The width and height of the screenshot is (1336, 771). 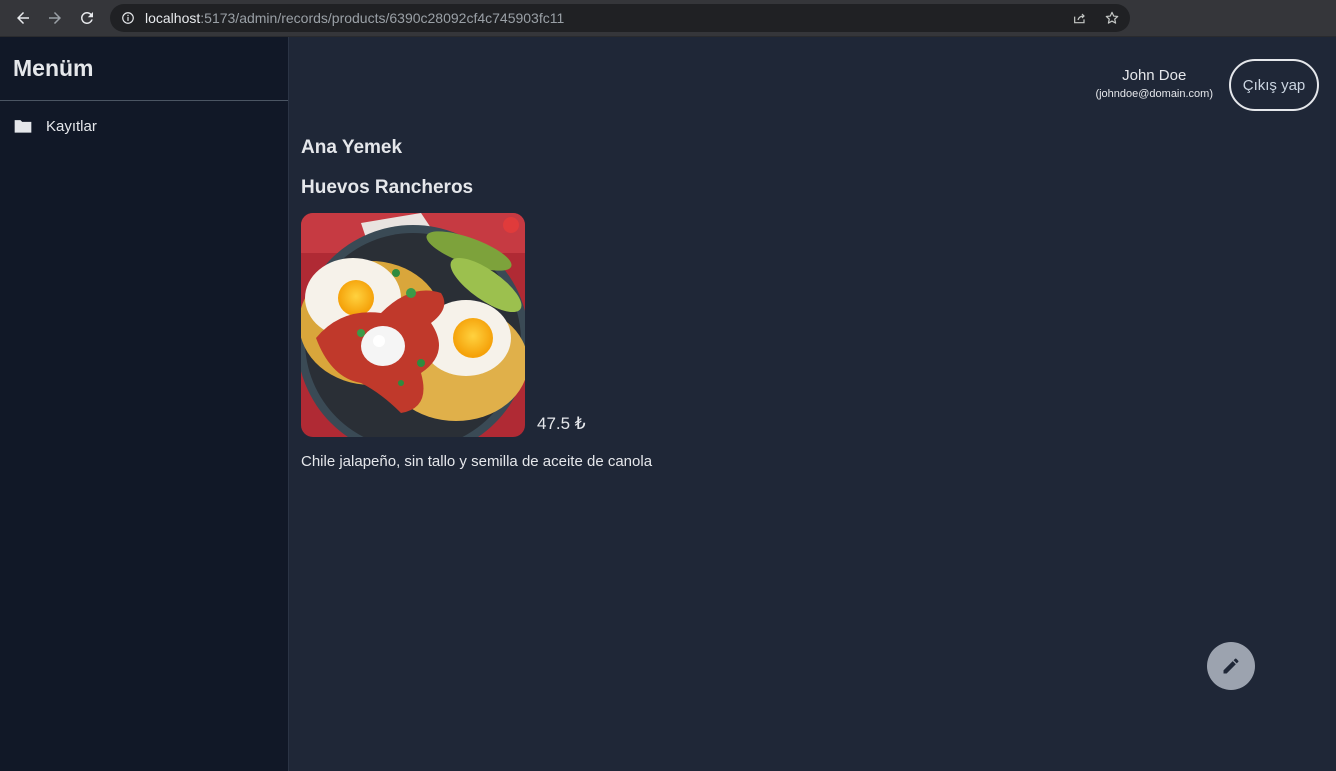 What do you see at coordinates (71, 126) in the screenshot?
I see `sidebar-item-label: Kayıtlar` at bounding box center [71, 126].